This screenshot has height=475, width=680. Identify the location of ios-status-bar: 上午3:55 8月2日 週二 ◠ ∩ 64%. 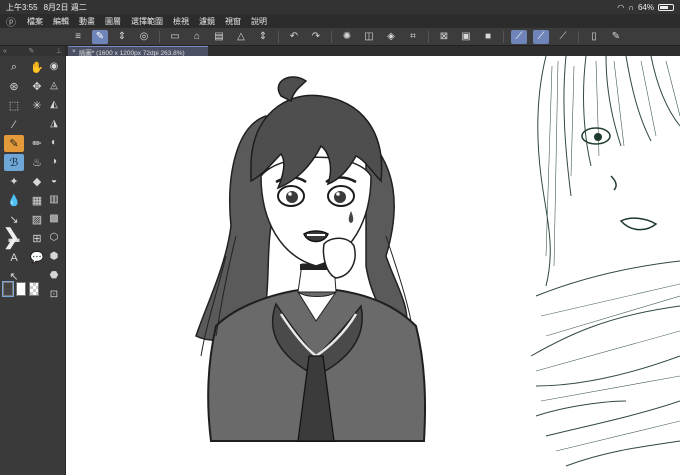
(340, 7).